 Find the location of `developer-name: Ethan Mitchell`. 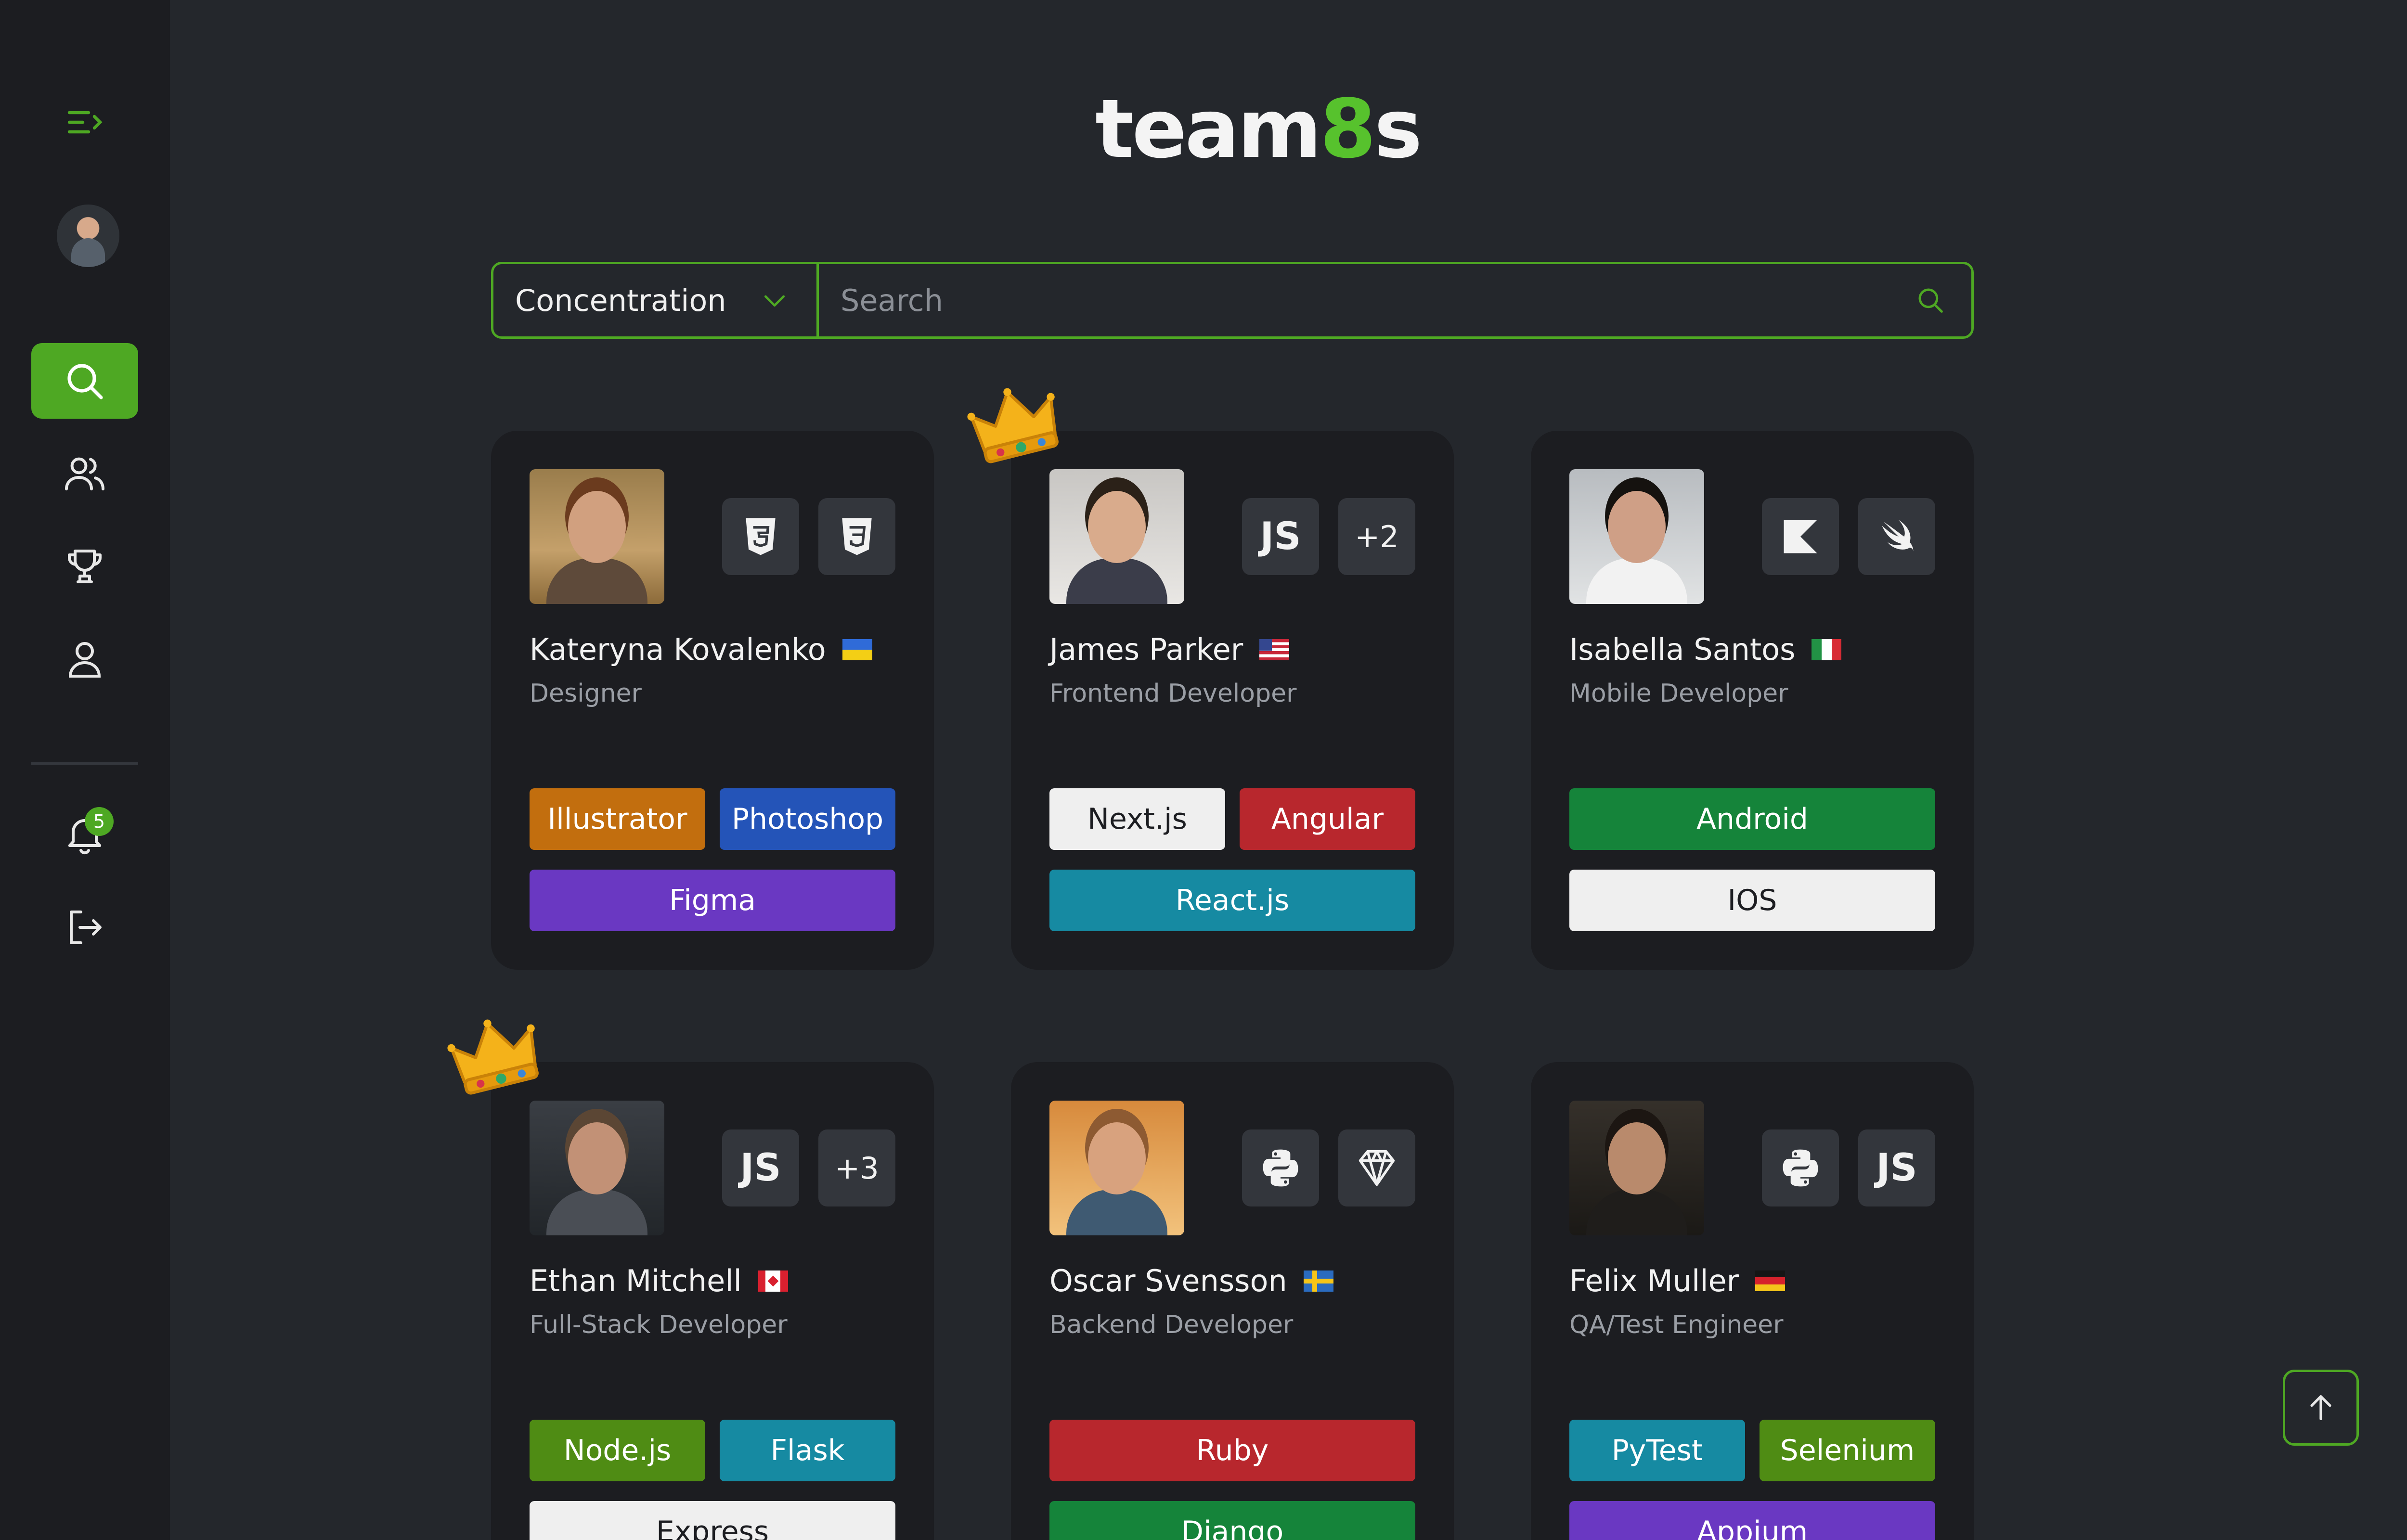

developer-name: Ethan Mitchell is located at coordinates (636, 1280).